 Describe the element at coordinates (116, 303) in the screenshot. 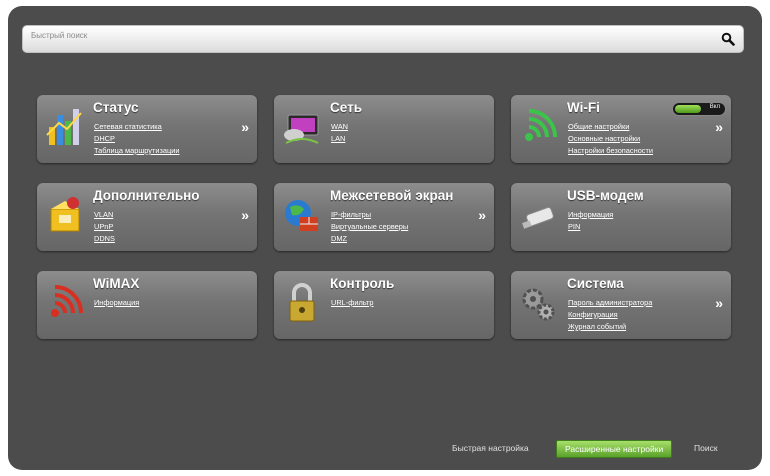

I see `link-wimax-info: Информация` at that location.